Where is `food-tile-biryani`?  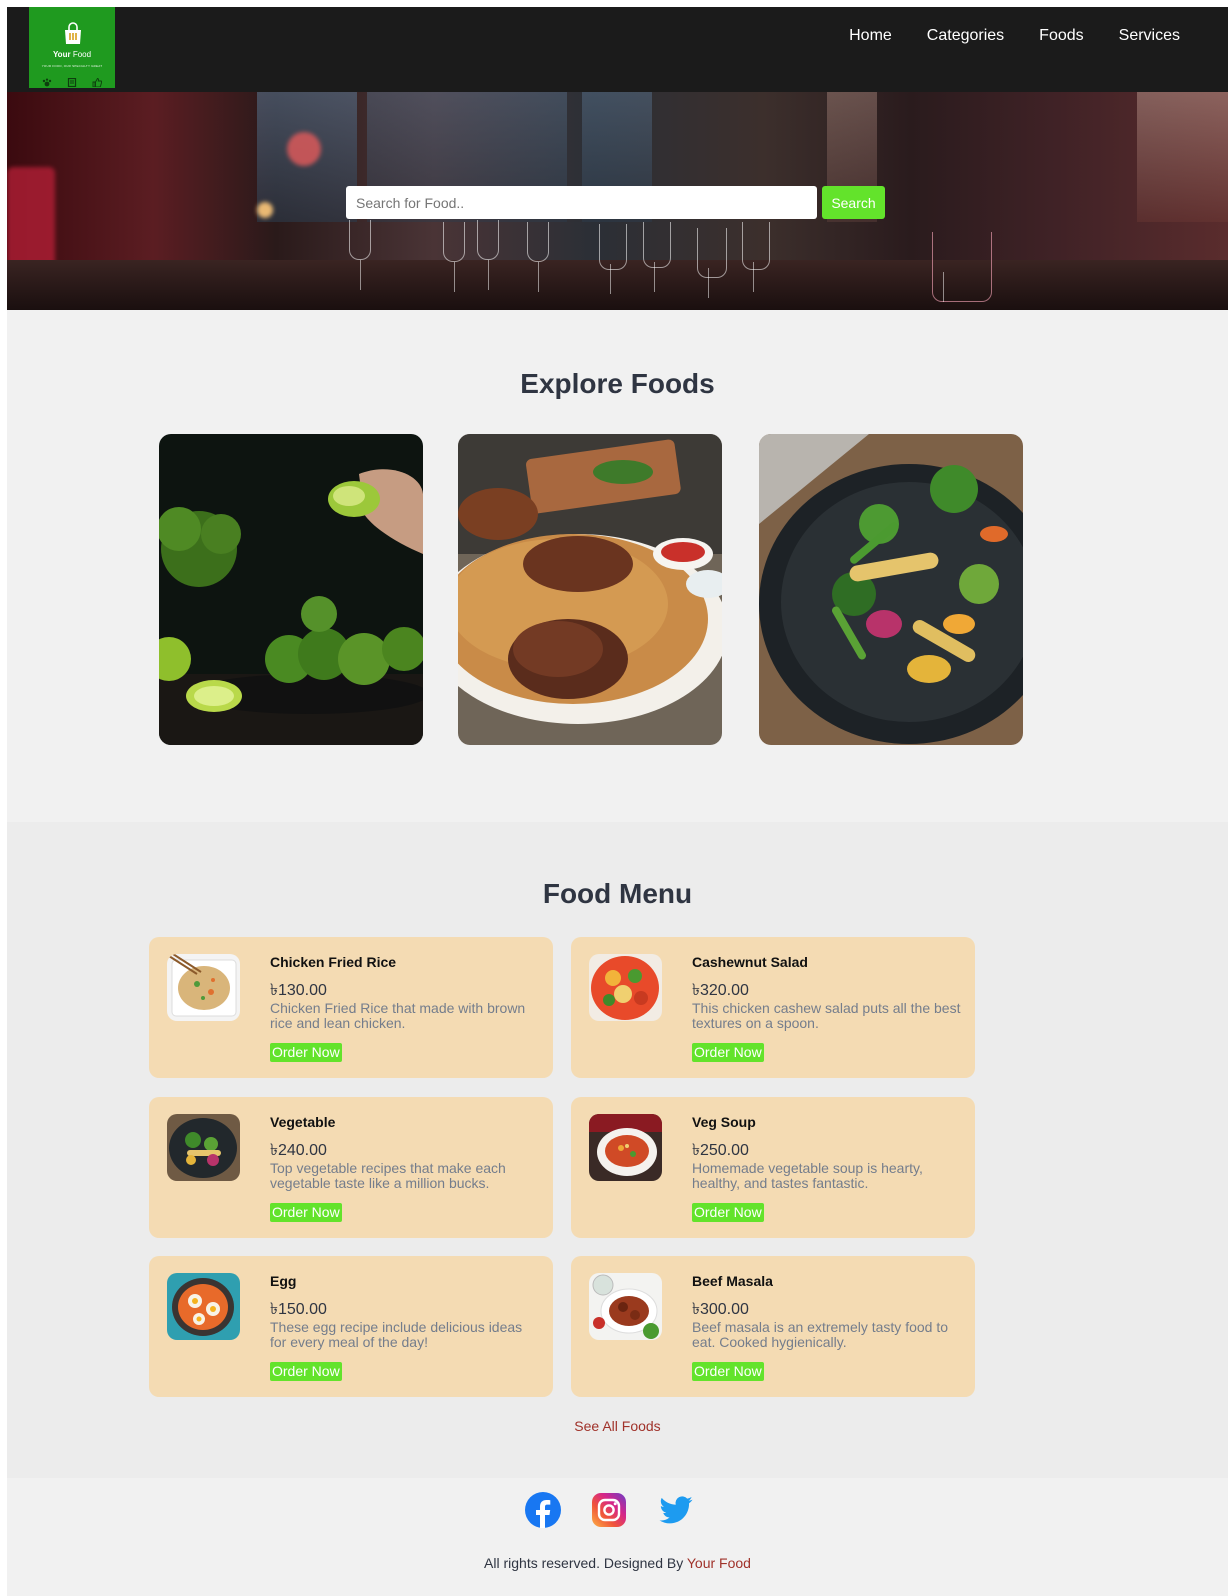 food-tile-biryani is located at coordinates (590, 589).